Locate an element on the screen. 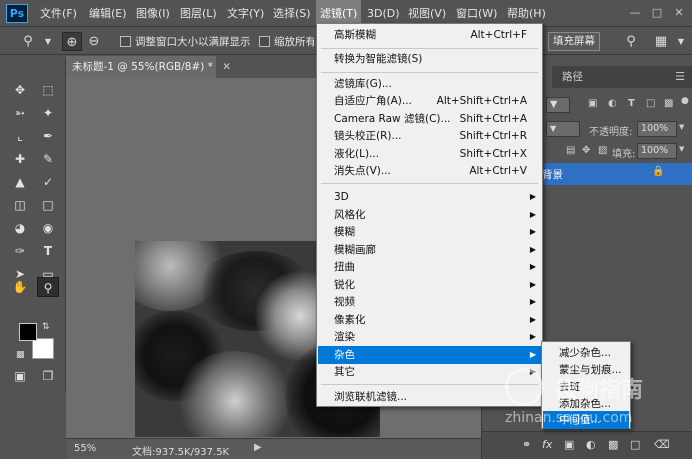  lock-position-icon: ✥ is located at coordinates (586, 150).